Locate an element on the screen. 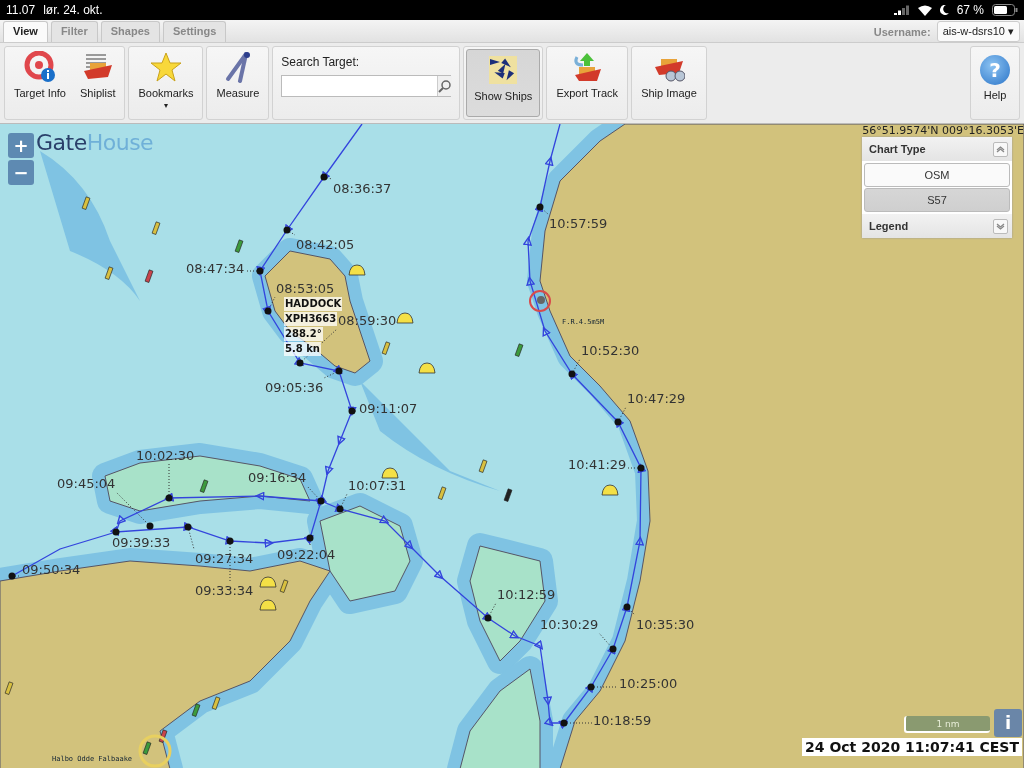 The image size is (1024, 768). expand-button is located at coordinates (1000, 226).